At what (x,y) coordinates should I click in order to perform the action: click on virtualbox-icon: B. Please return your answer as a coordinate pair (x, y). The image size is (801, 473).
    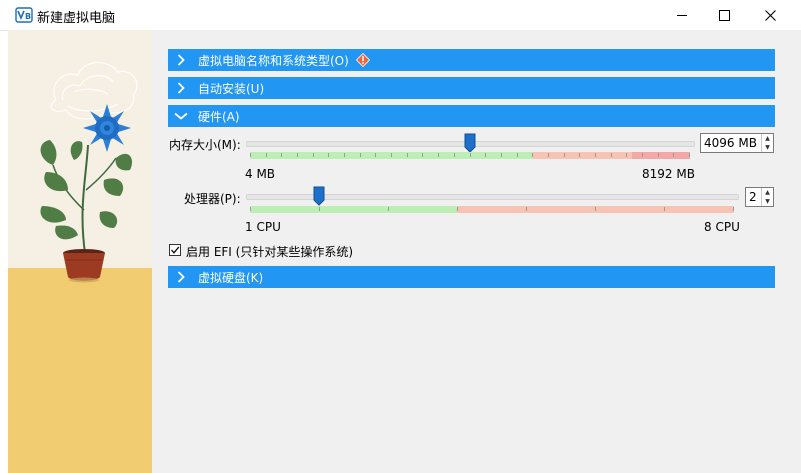
    Looking at the image, I should click on (24, 15).